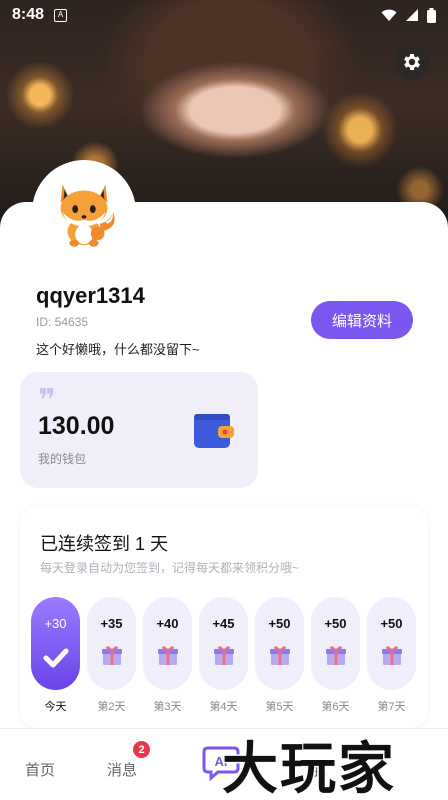  Describe the element at coordinates (319, 769) in the screenshot. I see `nav-mine: 我` at that location.